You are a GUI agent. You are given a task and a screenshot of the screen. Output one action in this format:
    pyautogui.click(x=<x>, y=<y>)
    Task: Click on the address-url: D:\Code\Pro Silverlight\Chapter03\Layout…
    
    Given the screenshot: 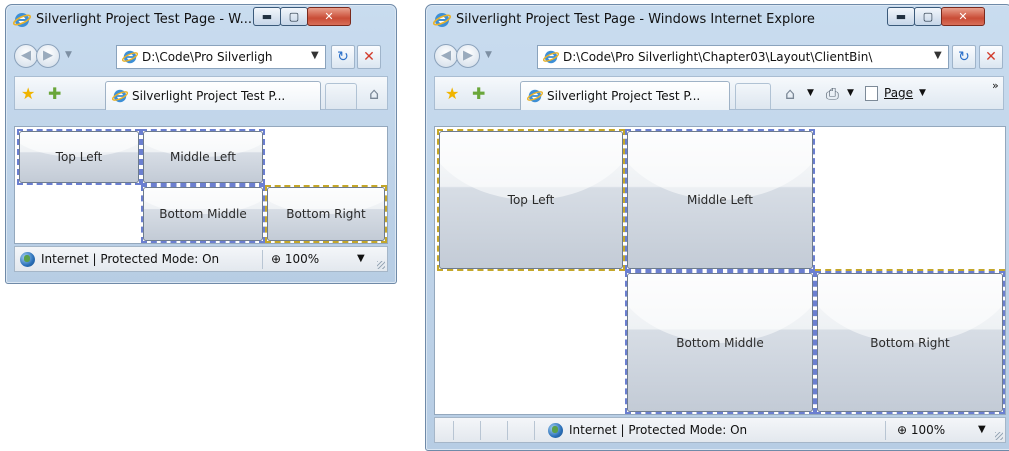 What is the action you would take?
    pyautogui.click(x=718, y=57)
    